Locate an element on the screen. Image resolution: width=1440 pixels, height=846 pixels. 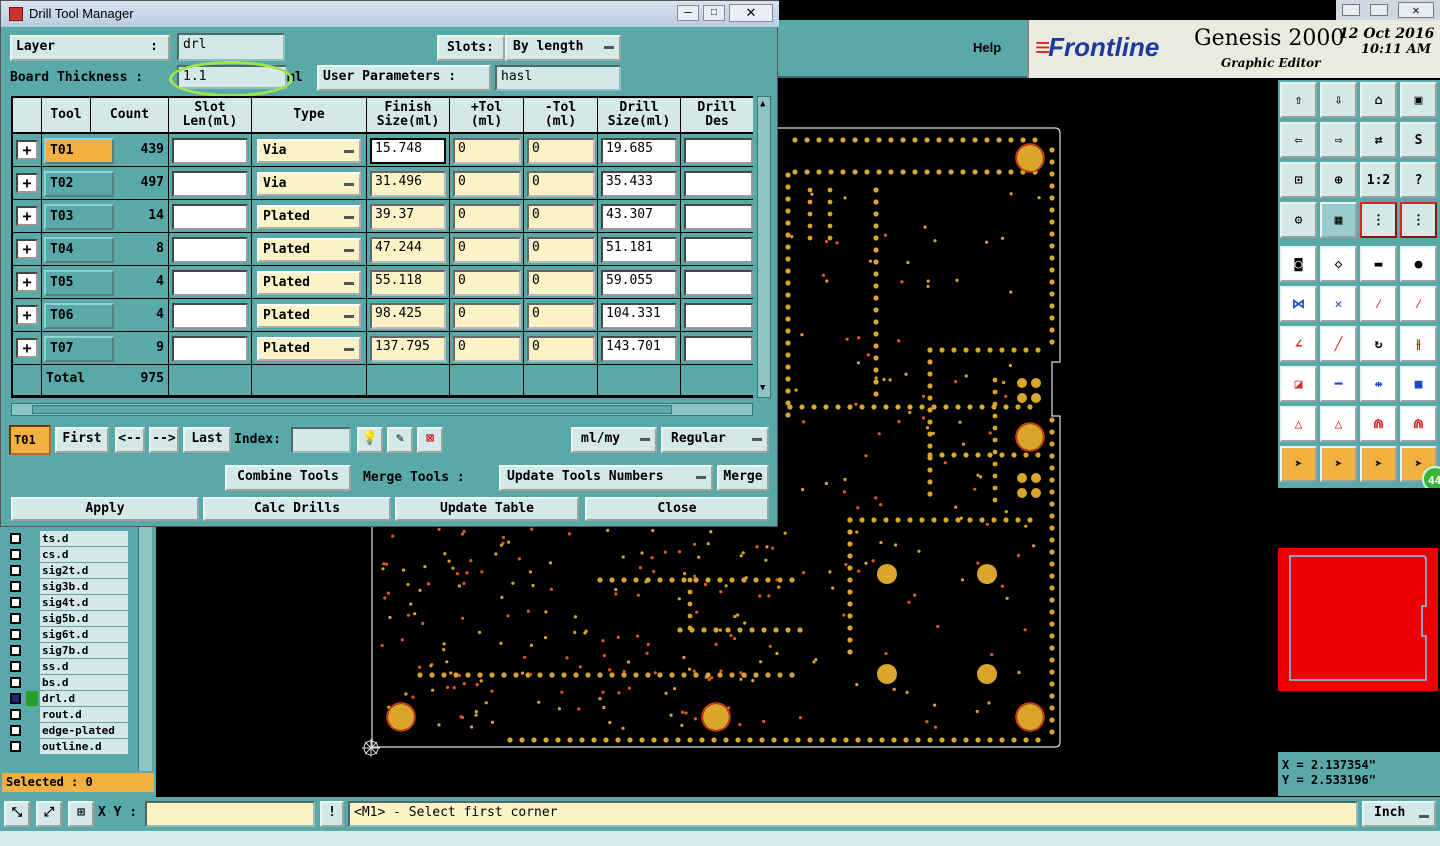
combine-tools-button: Combine Tools is located at coordinates (288, 478).